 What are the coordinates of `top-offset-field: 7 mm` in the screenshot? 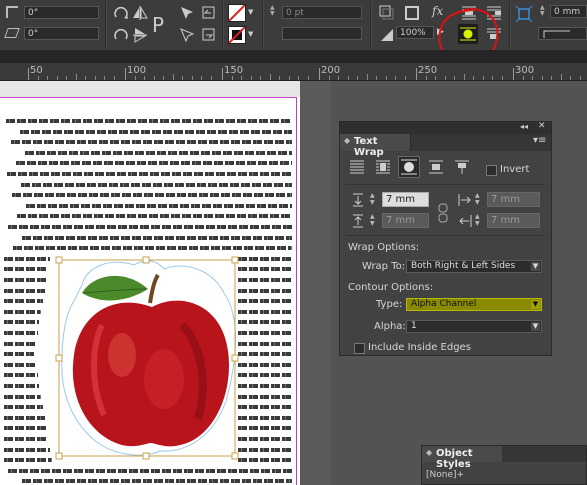 It's located at (405, 199).